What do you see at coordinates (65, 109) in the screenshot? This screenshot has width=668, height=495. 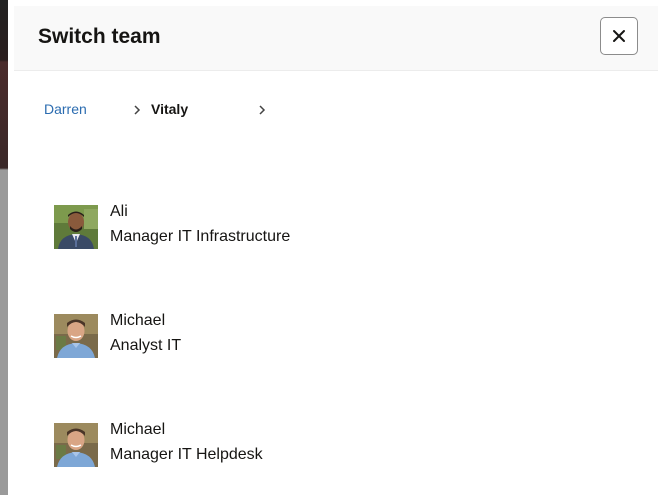 I see `breadcrumb-item-darren: Darren` at bounding box center [65, 109].